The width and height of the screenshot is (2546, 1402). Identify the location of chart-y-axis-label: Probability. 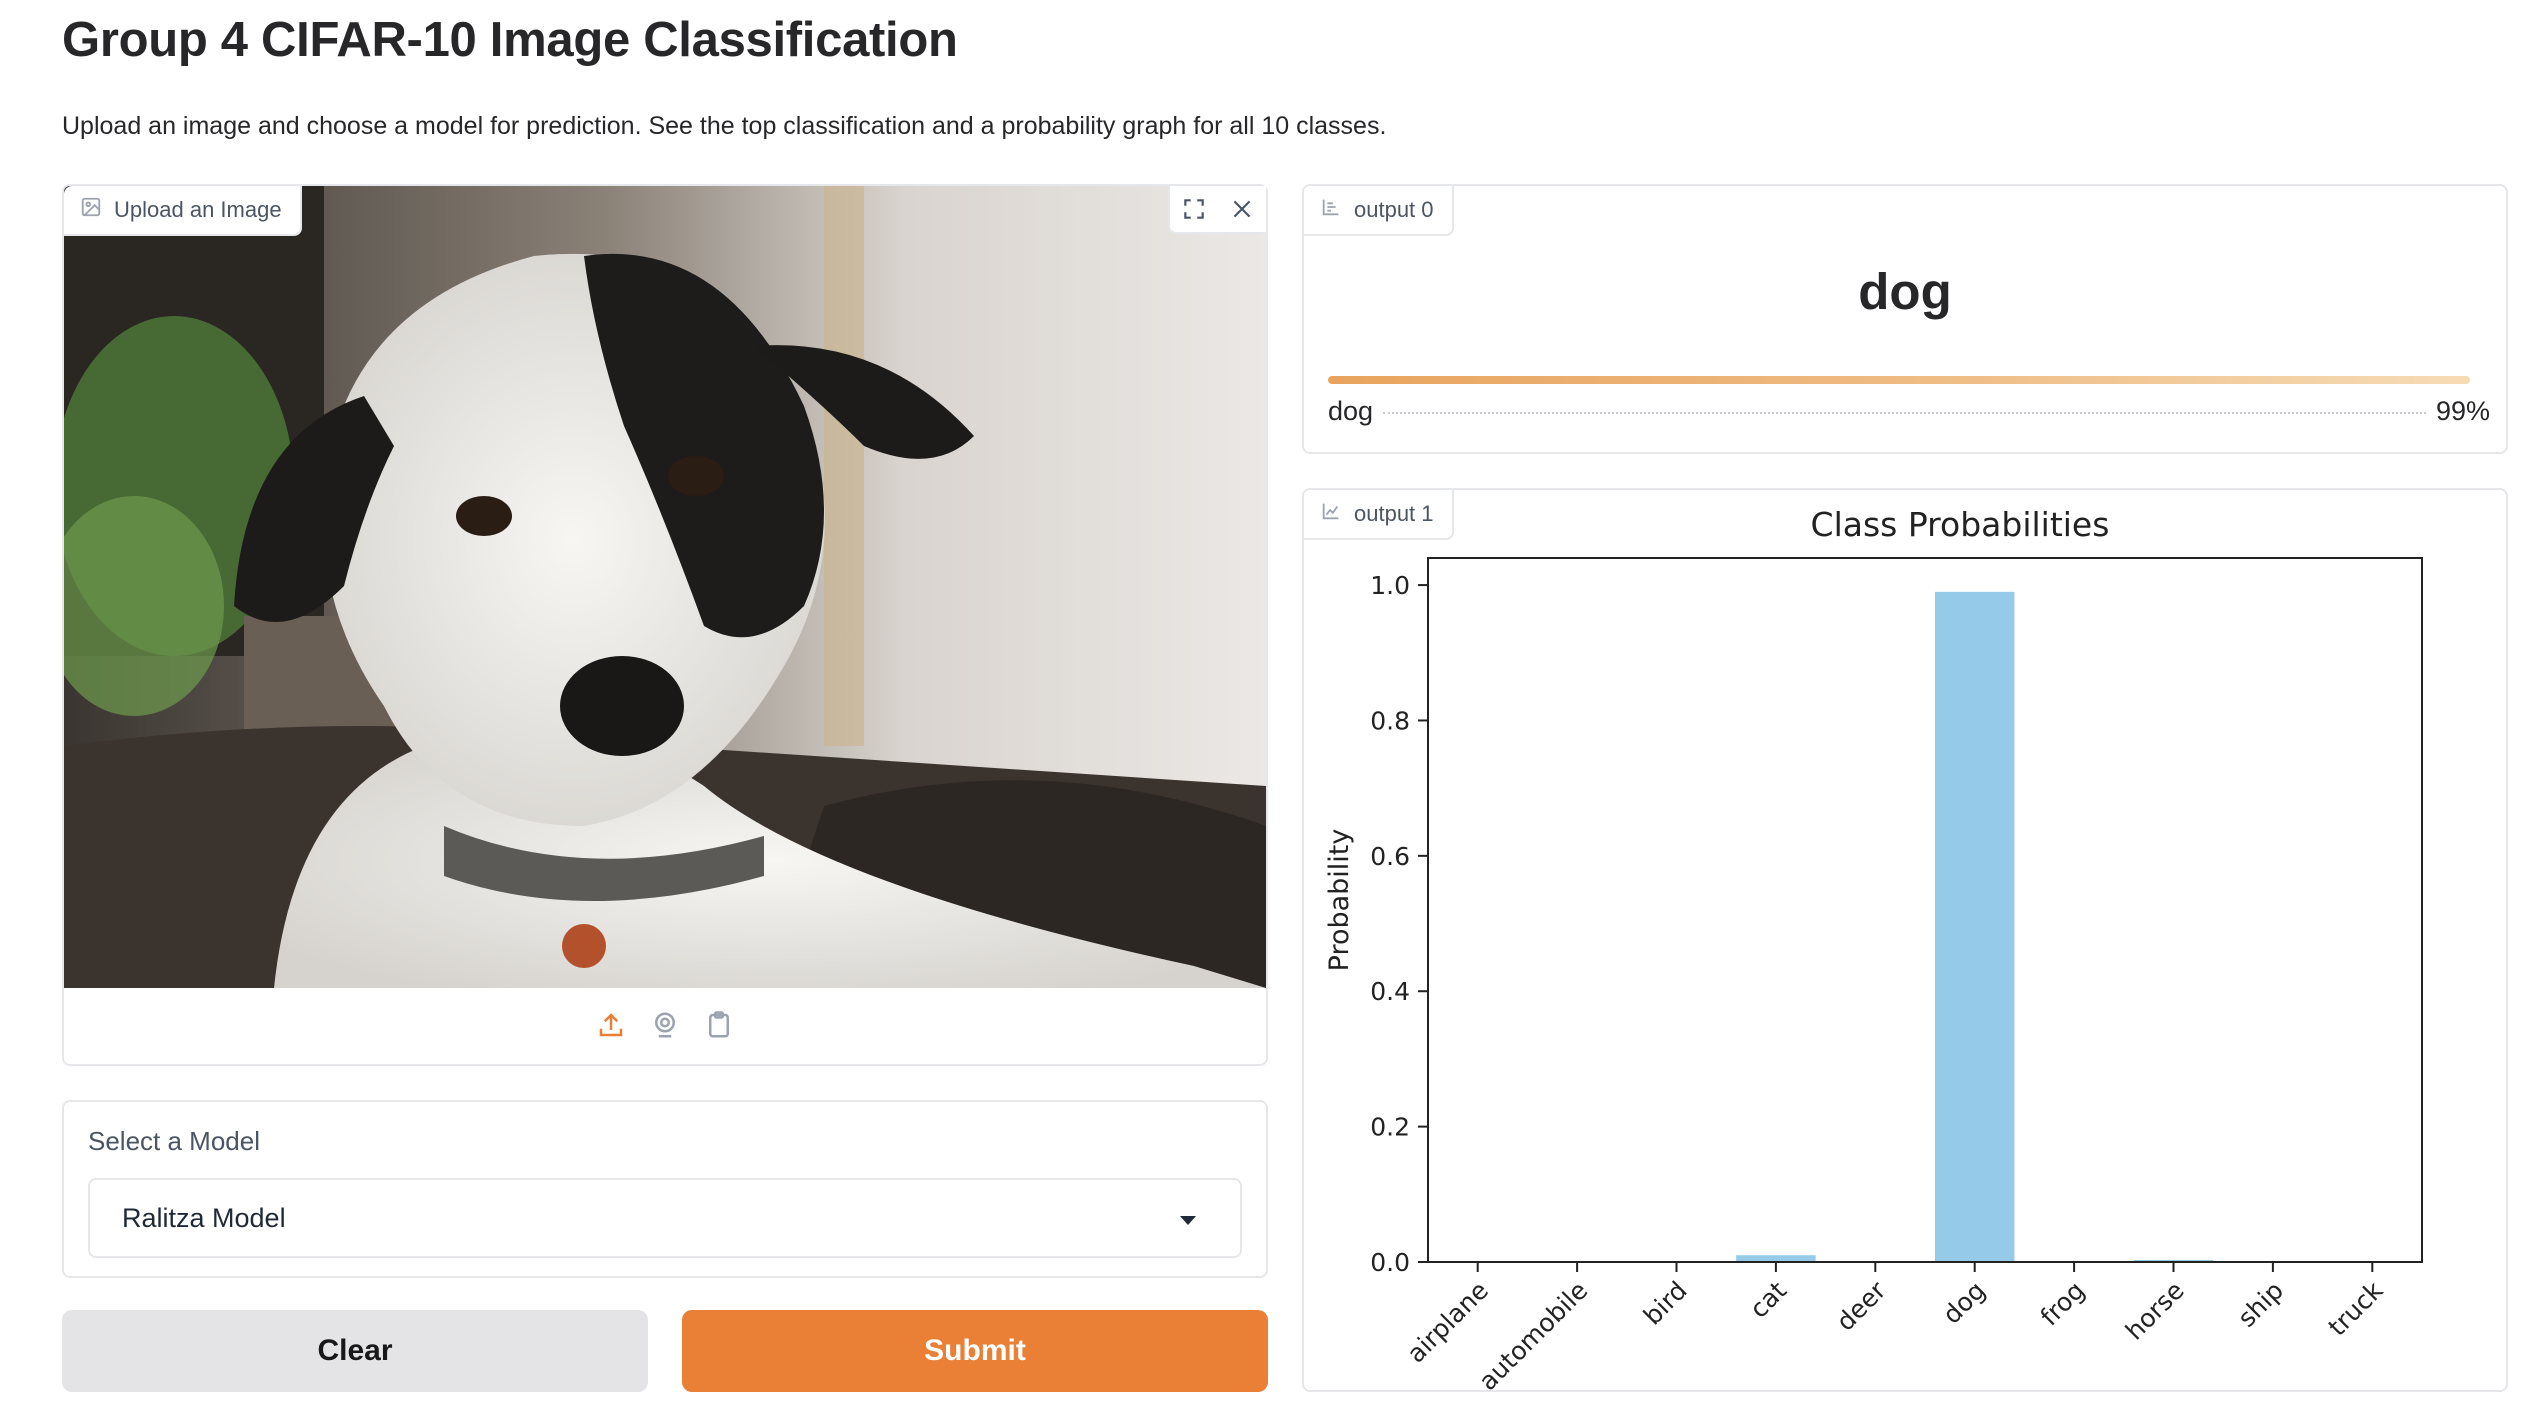
(1339, 900).